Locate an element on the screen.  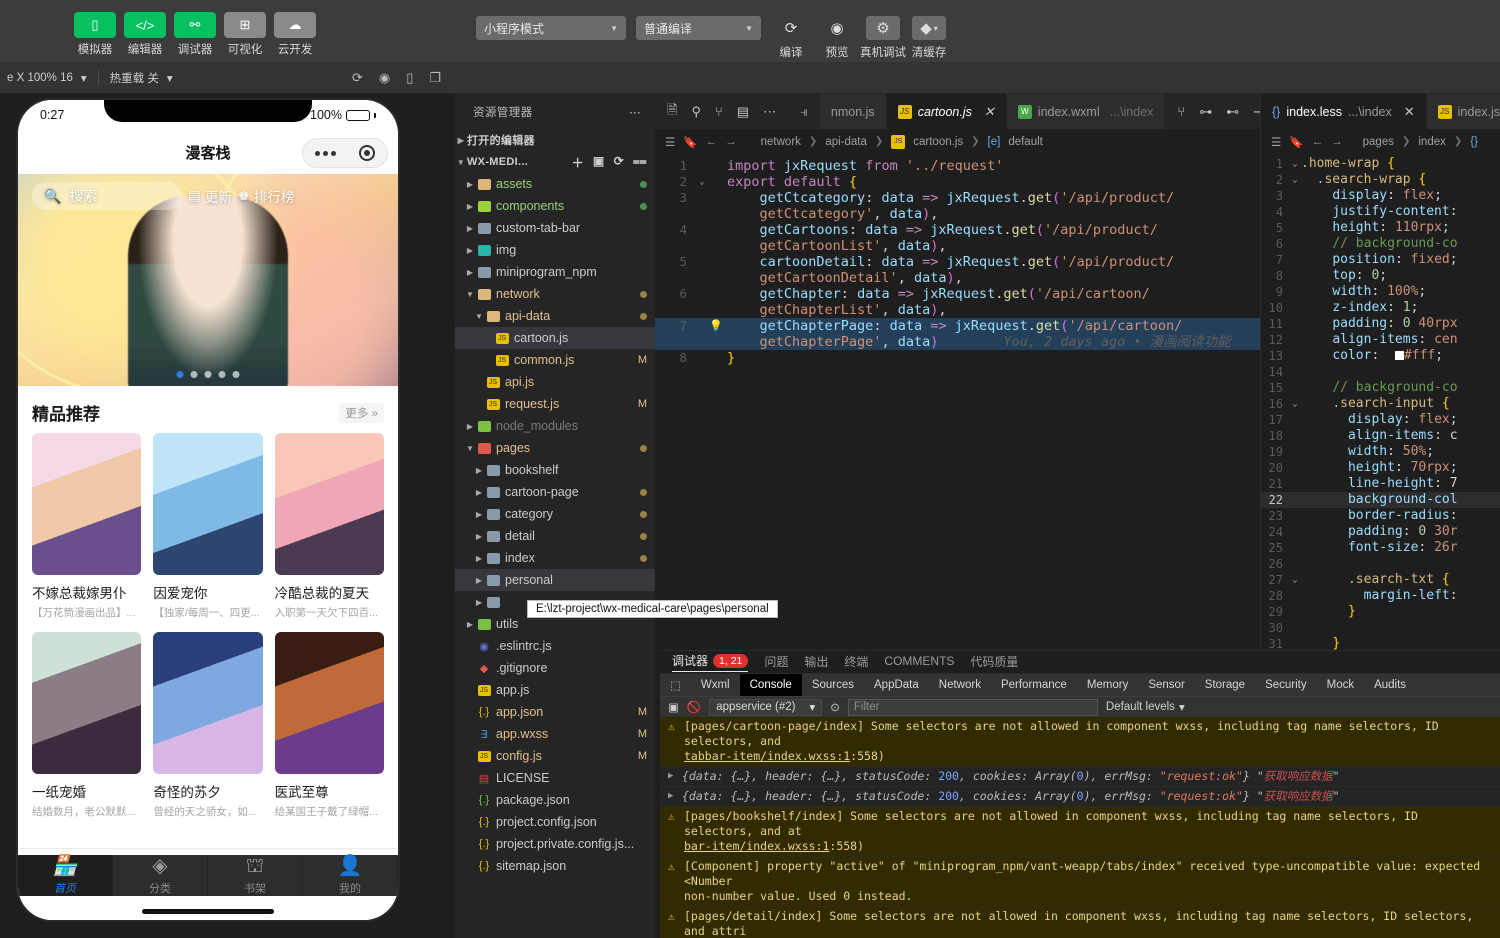
tree-file: JS config.js M is located at coordinates (555, 756).